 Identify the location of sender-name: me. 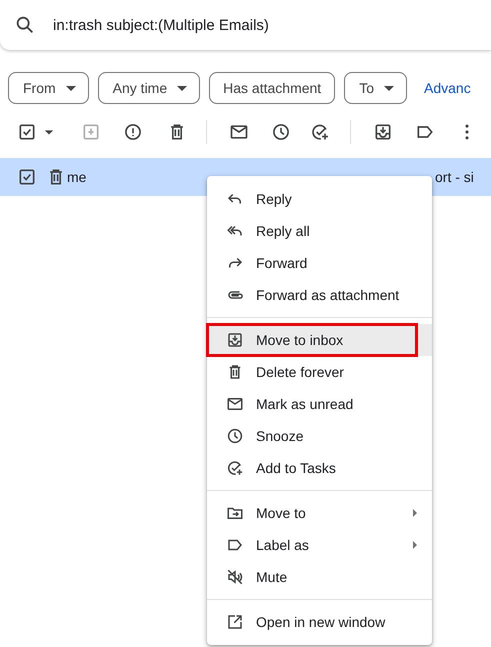
(76, 177).